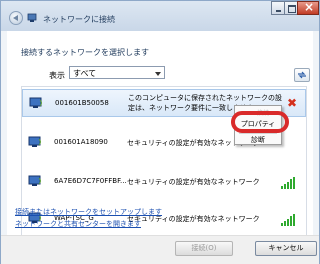 This screenshot has height=264, width=320. I want to click on page-heading: 接続するネットワークを選択します, so click(85, 52).